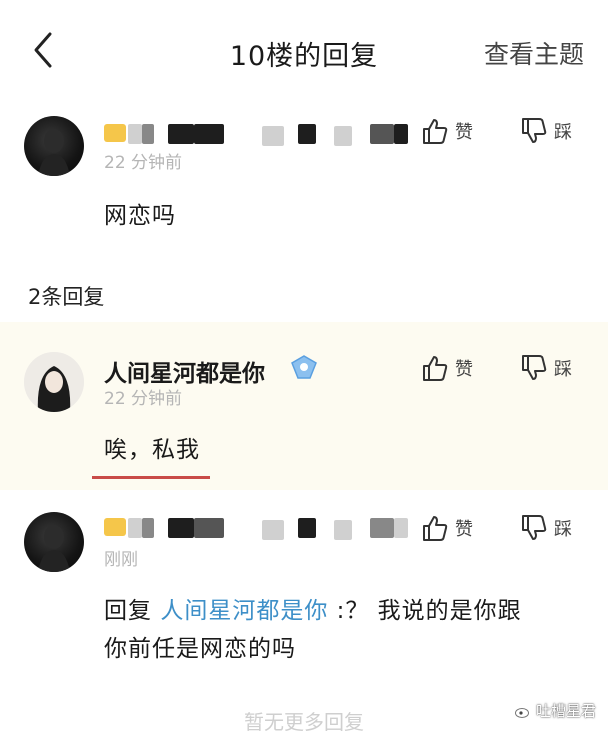 This screenshot has height=741, width=608. Describe the element at coordinates (140, 216) in the screenshot. I see `comment-text: 网恋吗` at that location.